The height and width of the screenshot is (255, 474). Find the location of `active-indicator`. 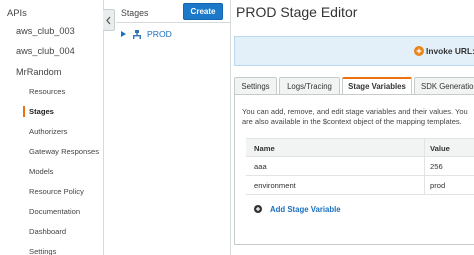

active-indicator is located at coordinates (24, 111).